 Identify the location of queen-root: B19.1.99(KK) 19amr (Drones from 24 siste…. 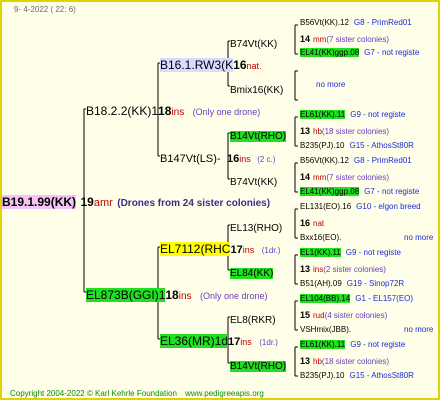
(136, 202).